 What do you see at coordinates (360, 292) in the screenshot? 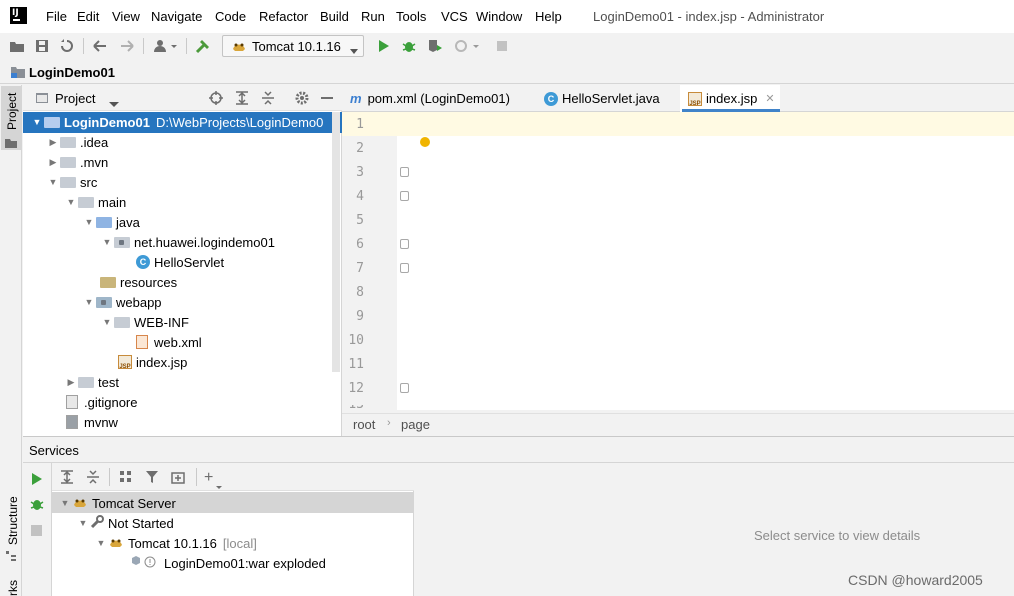
I see `line-number: 8` at bounding box center [360, 292].